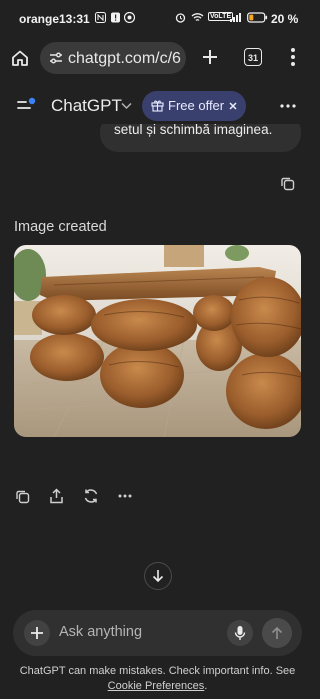  What do you see at coordinates (157, 633) in the screenshot?
I see `composer: Ask anything` at bounding box center [157, 633].